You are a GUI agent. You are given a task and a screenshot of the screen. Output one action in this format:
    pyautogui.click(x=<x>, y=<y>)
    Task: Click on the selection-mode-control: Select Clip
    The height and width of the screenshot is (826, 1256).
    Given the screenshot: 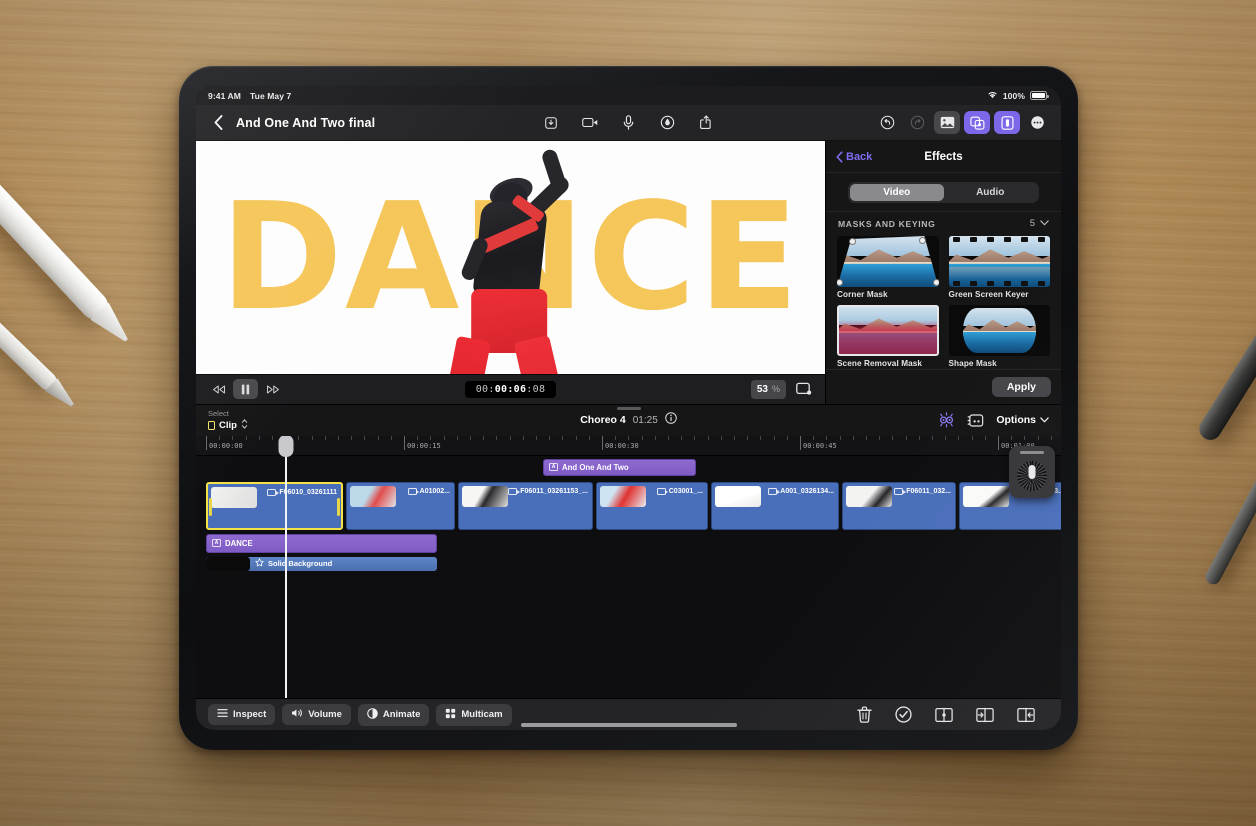 What is the action you would take?
    pyautogui.click(x=228, y=420)
    